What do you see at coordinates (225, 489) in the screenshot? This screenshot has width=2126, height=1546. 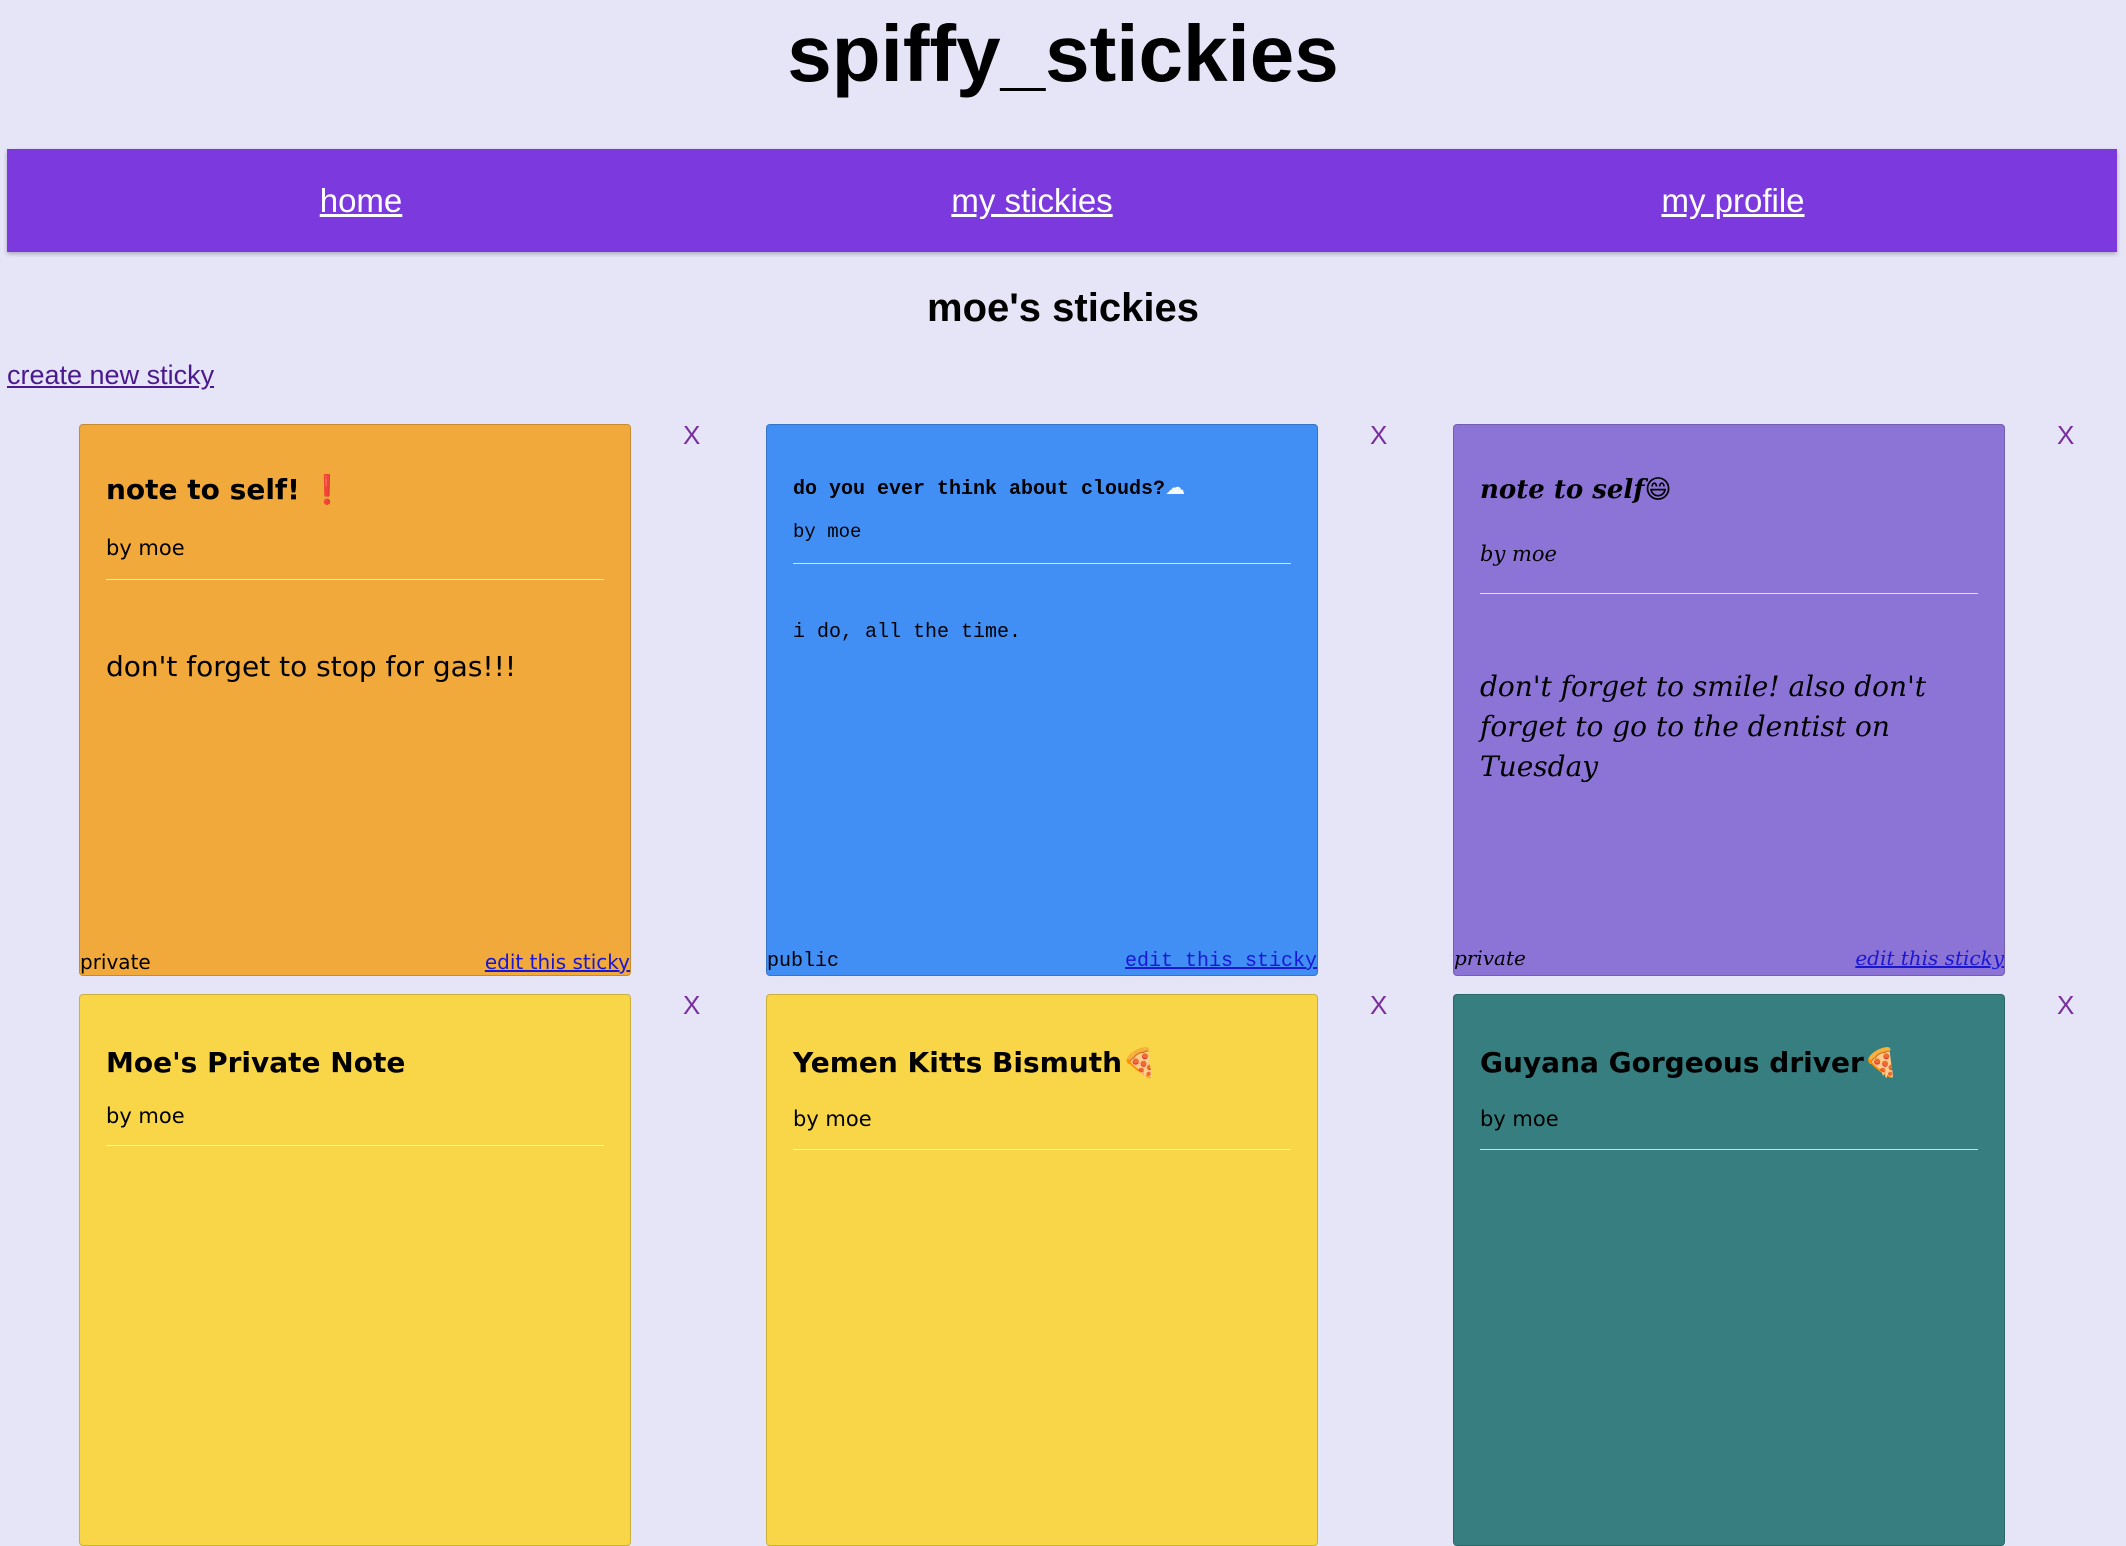 I see `sticky-title: note to self! ❗` at bounding box center [225, 489].